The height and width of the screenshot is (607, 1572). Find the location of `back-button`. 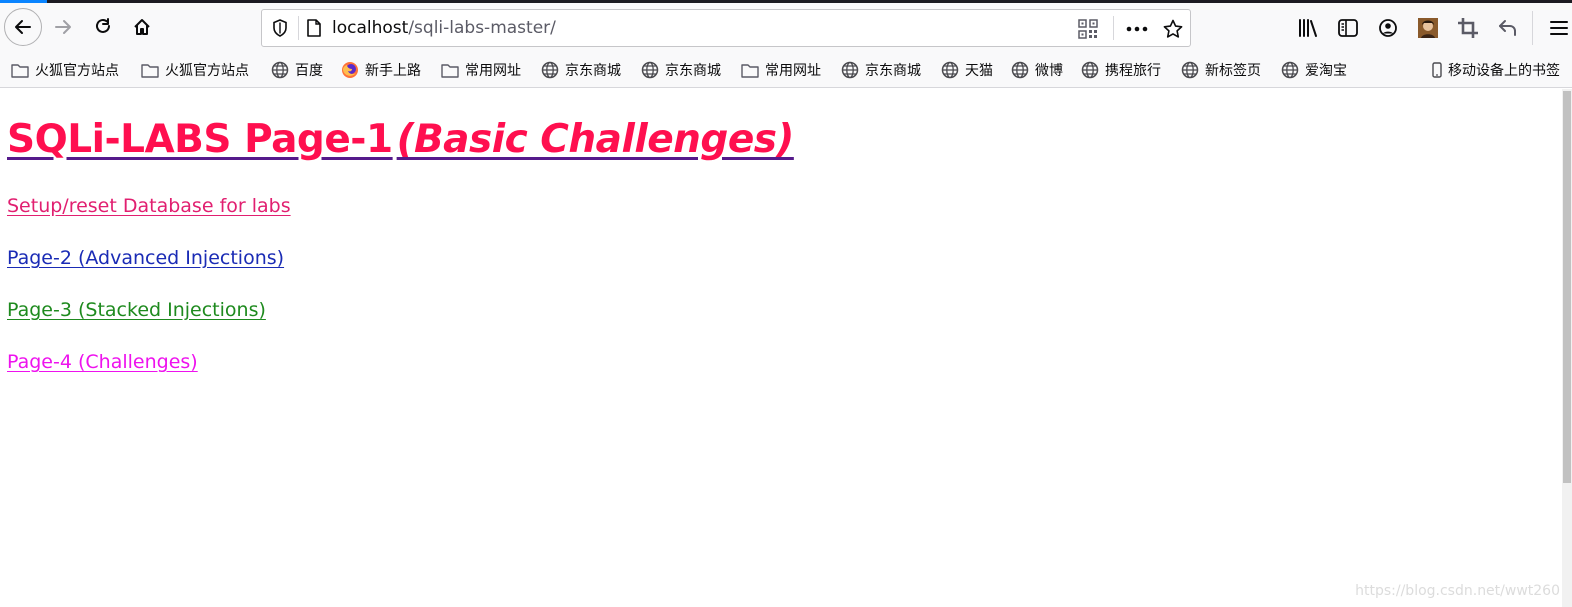

back-button is located at coordinates (23, 27).